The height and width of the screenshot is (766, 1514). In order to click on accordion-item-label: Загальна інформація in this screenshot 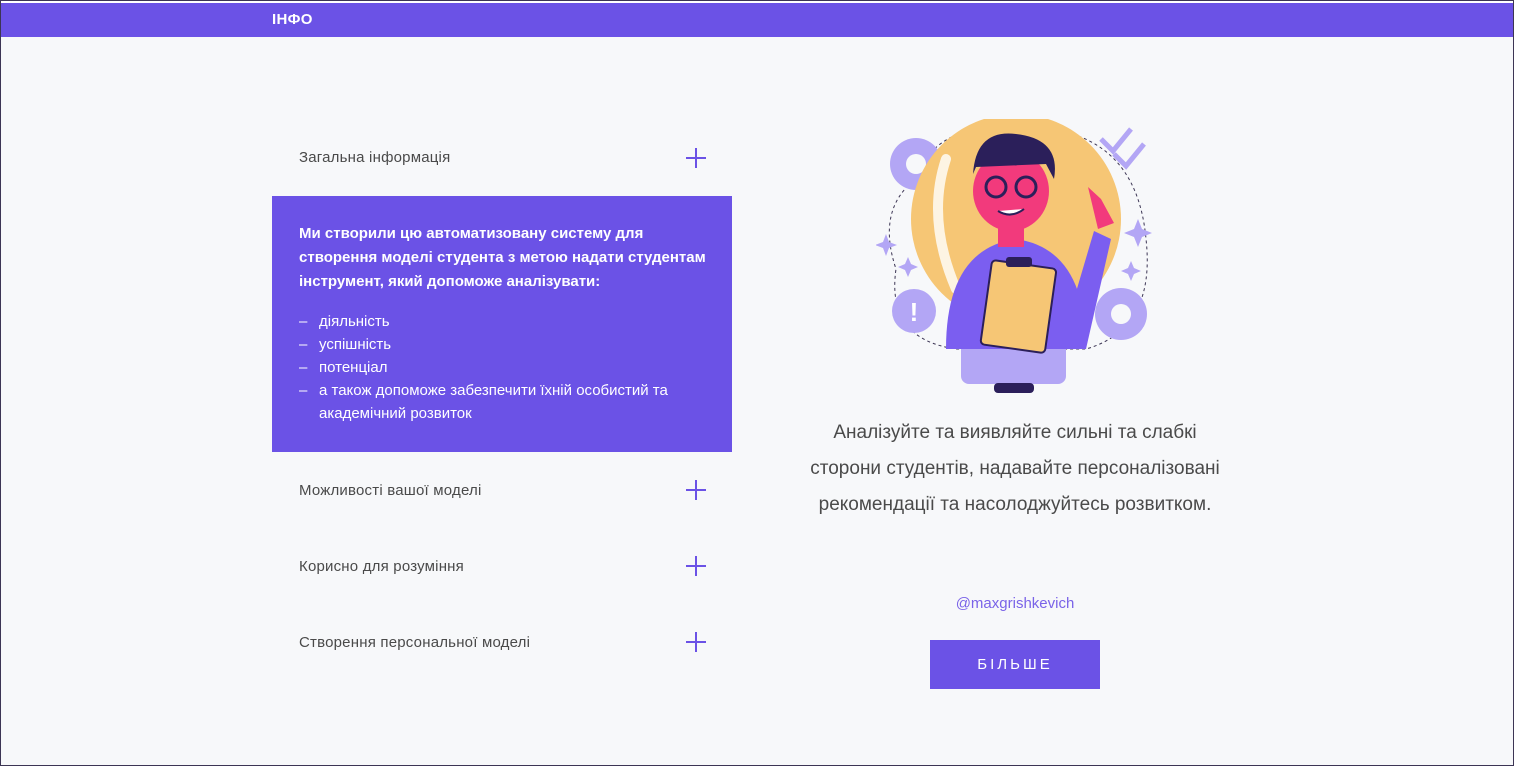, I will do `click(375, 157)`.